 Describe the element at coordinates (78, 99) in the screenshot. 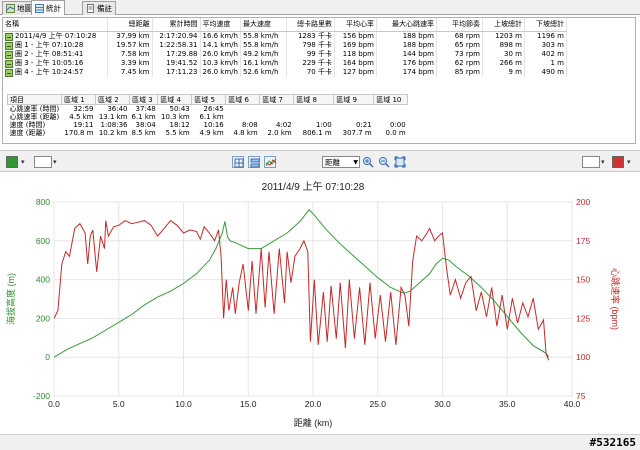

I see `zone-col-1: 區域 1` at that location.